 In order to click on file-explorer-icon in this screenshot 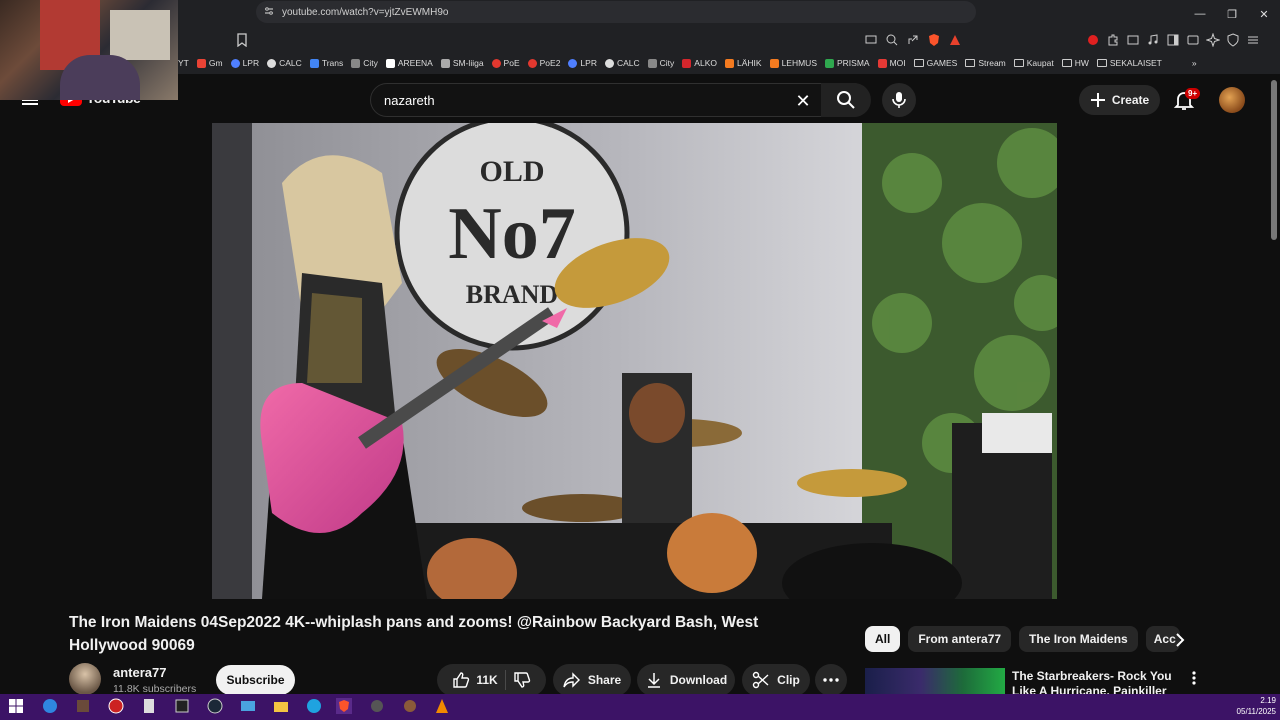, I will do `click(281, 706)`.